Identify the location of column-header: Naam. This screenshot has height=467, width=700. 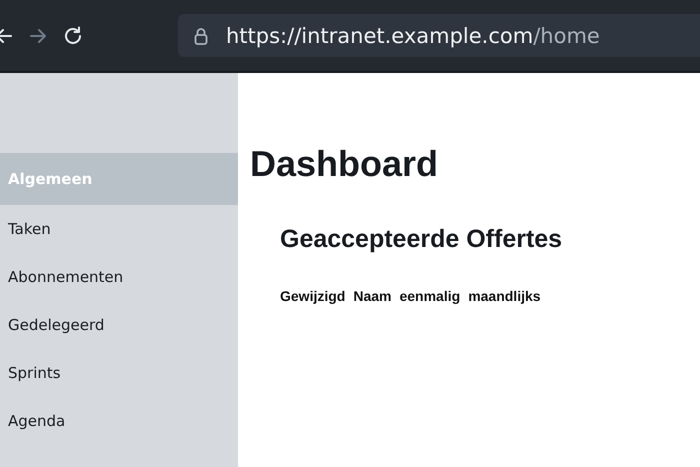
(372, 296).